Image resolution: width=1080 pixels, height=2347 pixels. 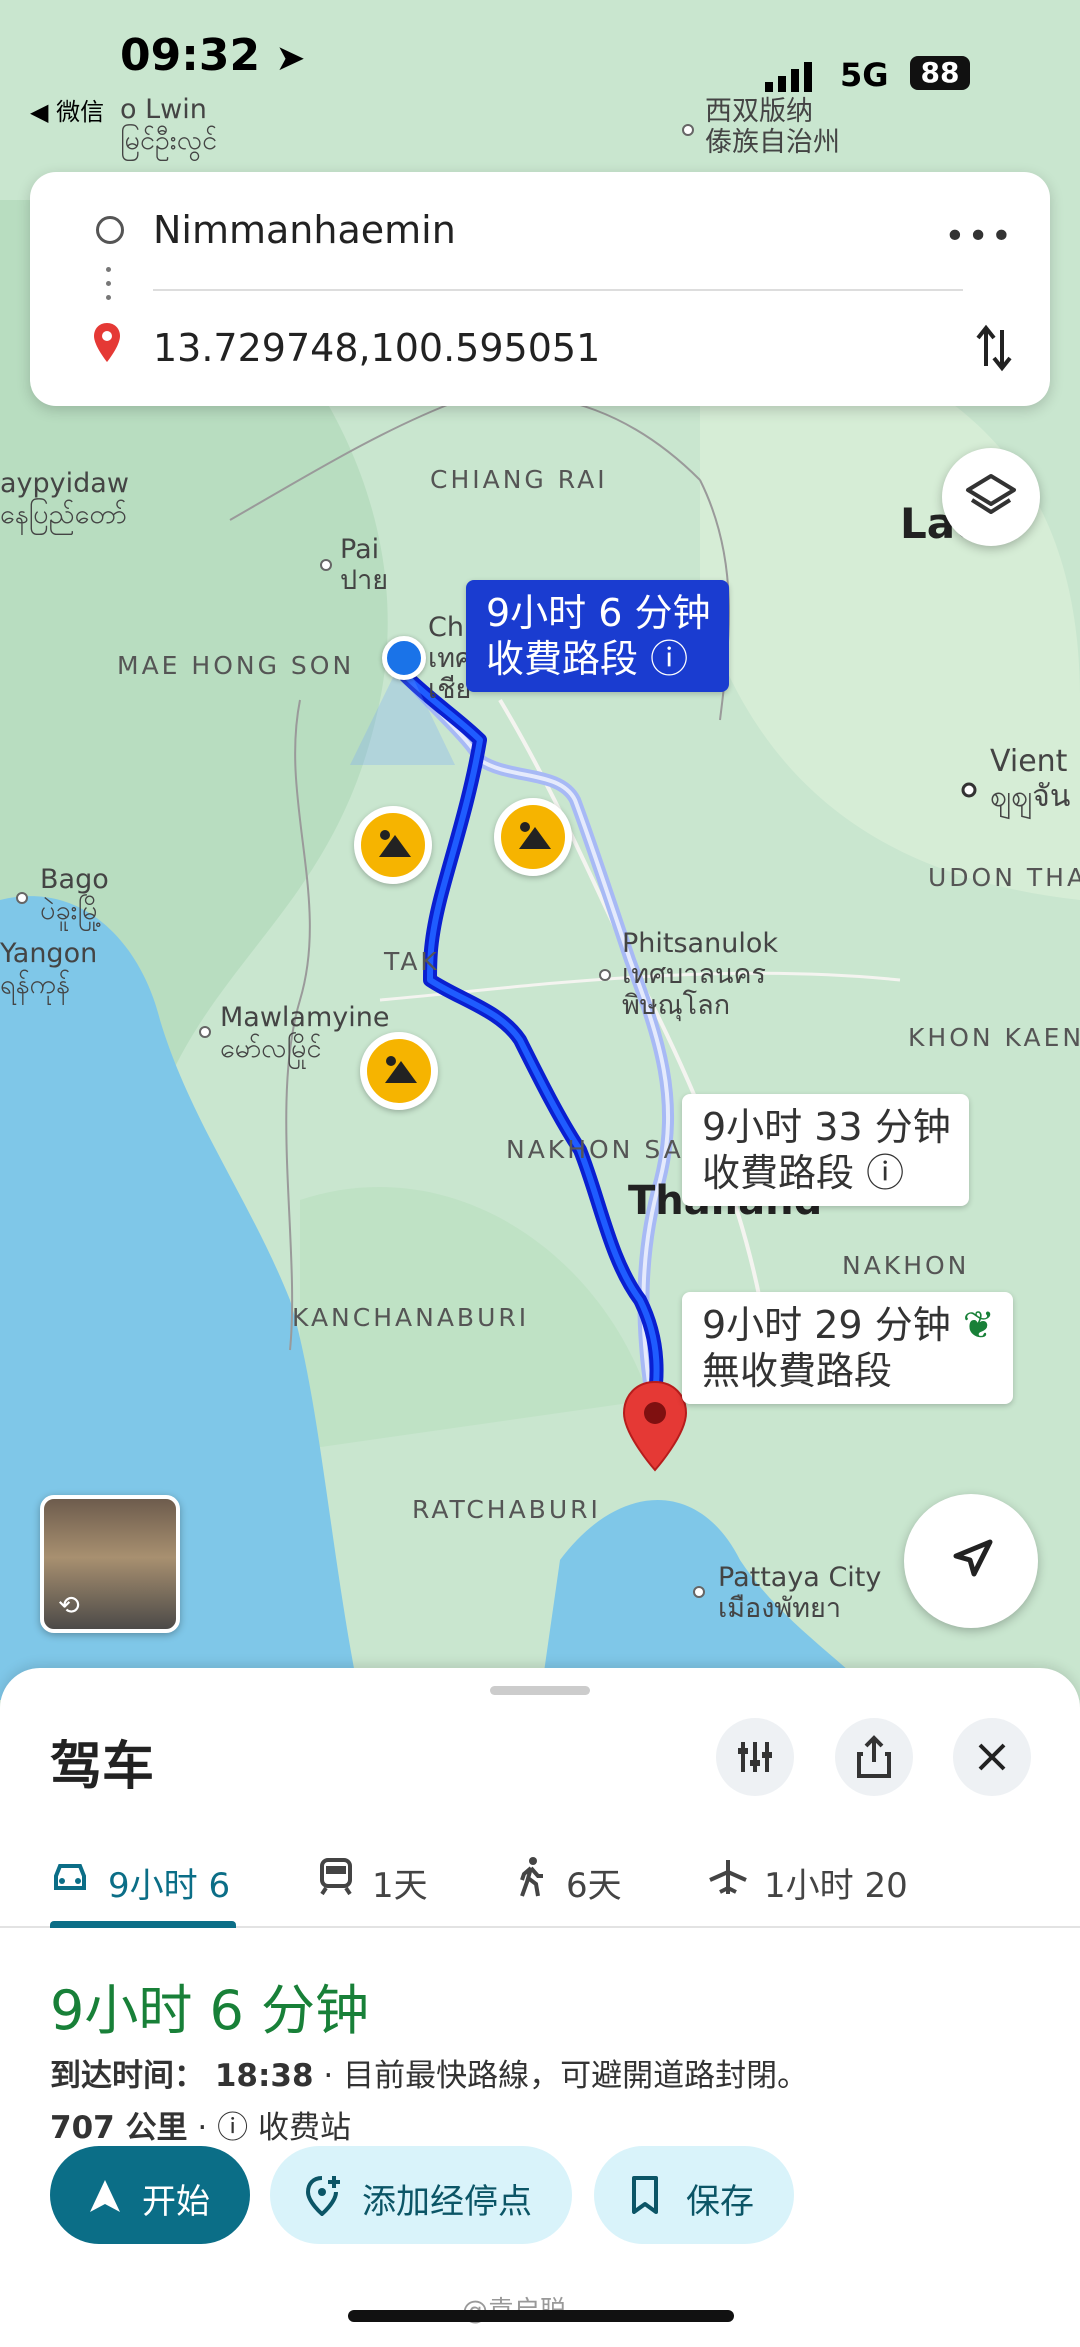 What do you see at coordinates (336, 1877) in the screenshot?
I see `train-icon` at bounding box center [336, 1877].